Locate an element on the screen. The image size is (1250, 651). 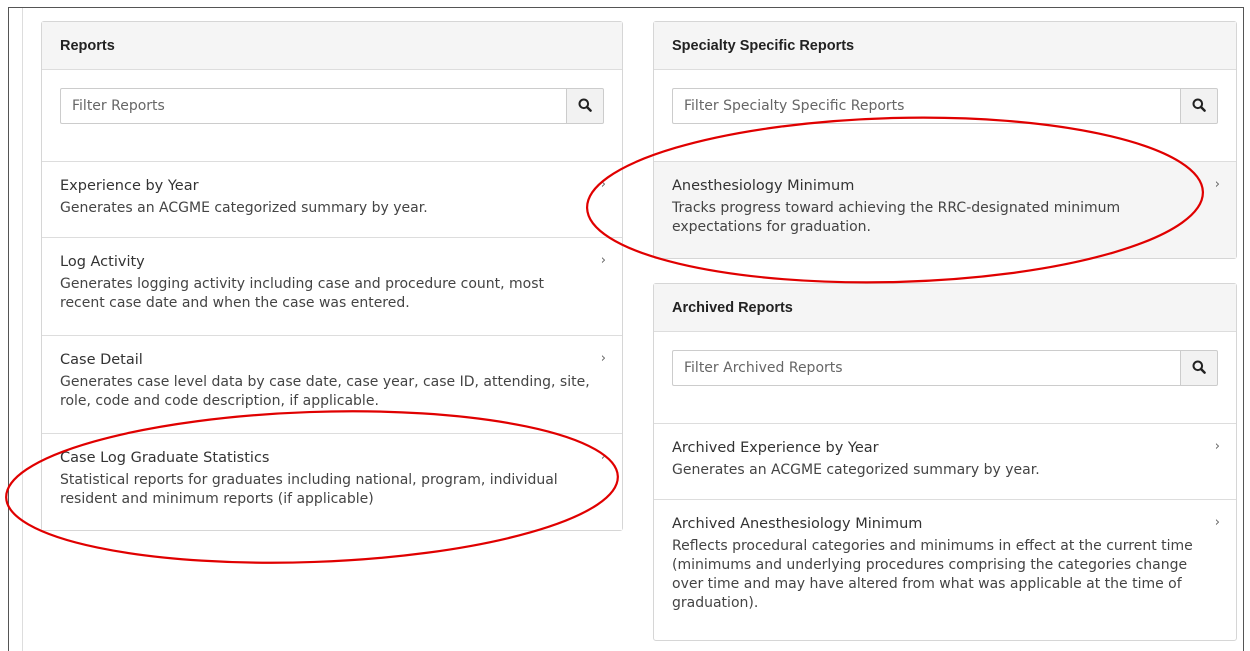
specialty-filter-area is located at coordinates (945, 116).